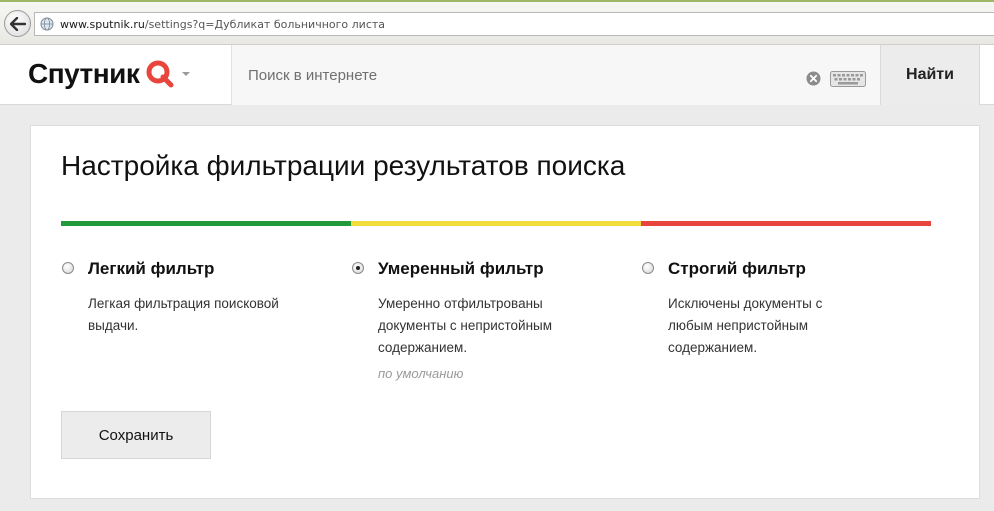  What do you see at coordinates (206, 223) in the screenshot?
I see `severity-bar-green` at bounding box center [206, 223].